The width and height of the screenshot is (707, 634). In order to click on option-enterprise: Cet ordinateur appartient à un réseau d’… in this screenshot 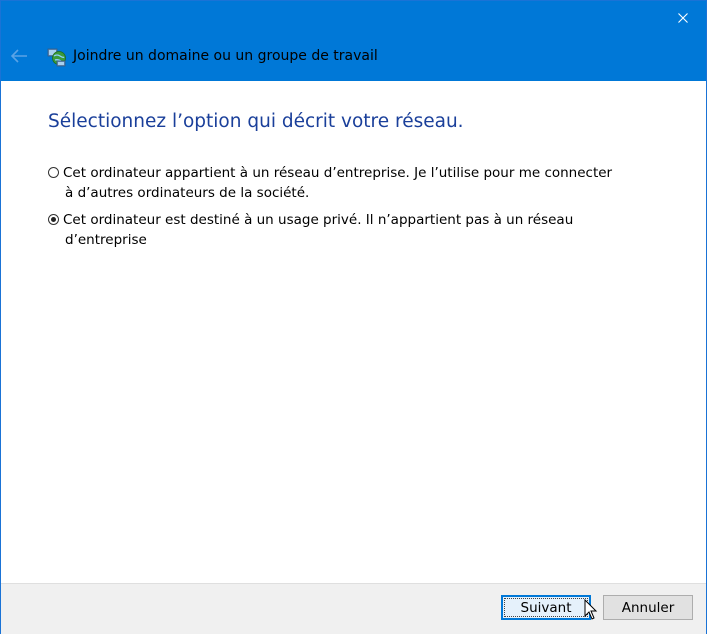, I will do `click(335, 183)`.